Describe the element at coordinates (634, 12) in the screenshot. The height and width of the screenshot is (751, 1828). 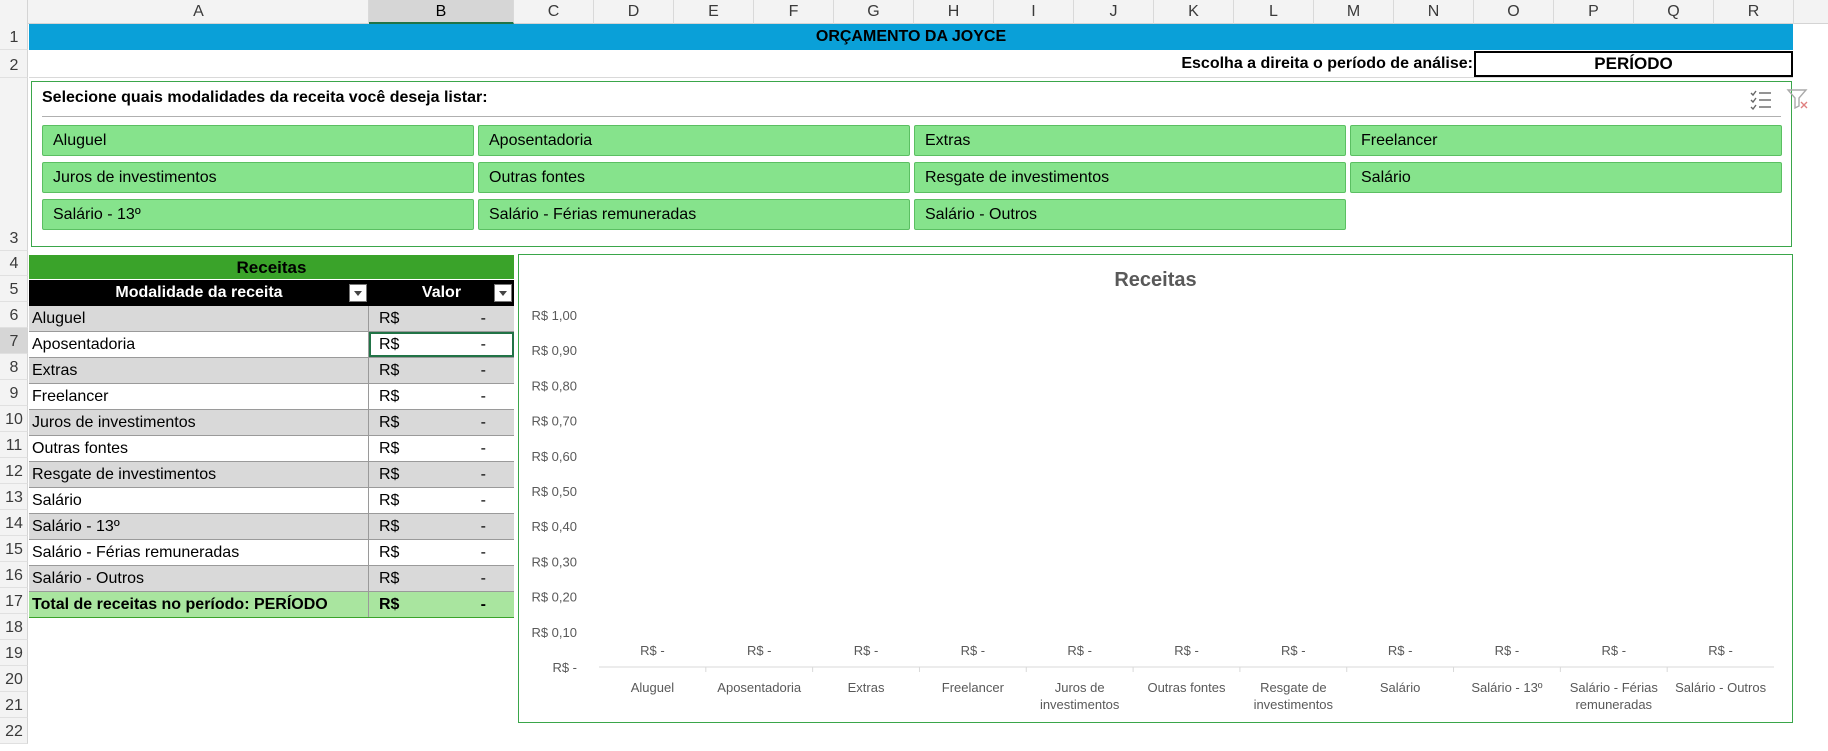
I see `column-header-d: D` at that location.